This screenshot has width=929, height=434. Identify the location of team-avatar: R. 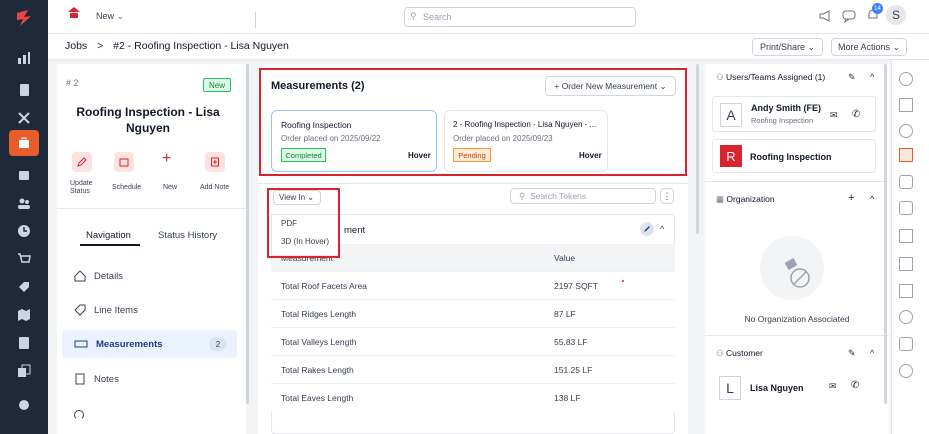
(731, 156).